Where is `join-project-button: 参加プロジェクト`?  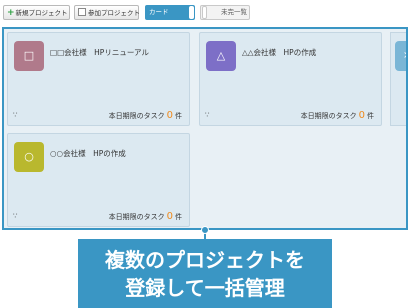 join-project-button: 参加プロジェクト is located at coordinates (107, 12).